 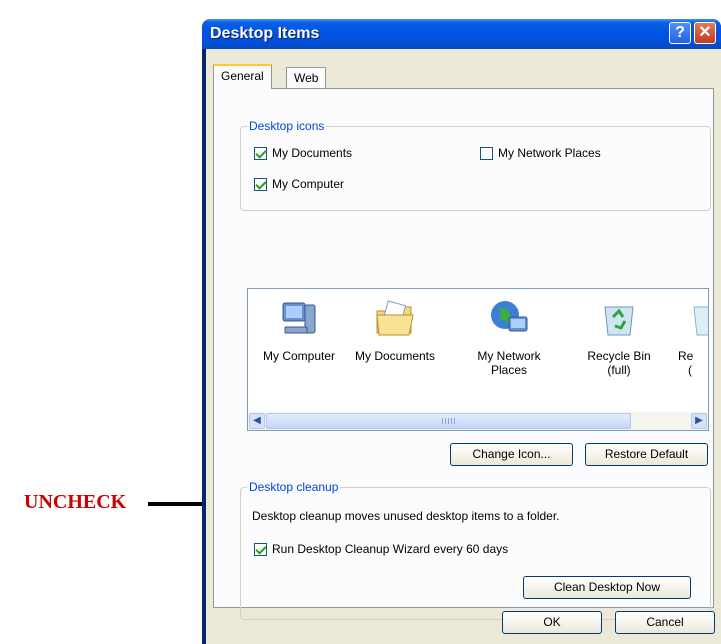 I want to click on list-item-my-network-places: My Network Places, so click(x=509, y=337).